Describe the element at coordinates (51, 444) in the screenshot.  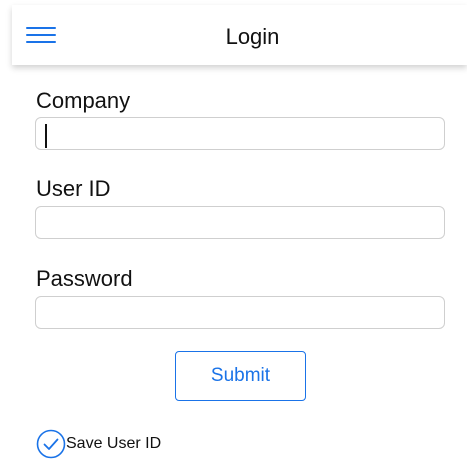
I see `check-circle-icon` at that location.